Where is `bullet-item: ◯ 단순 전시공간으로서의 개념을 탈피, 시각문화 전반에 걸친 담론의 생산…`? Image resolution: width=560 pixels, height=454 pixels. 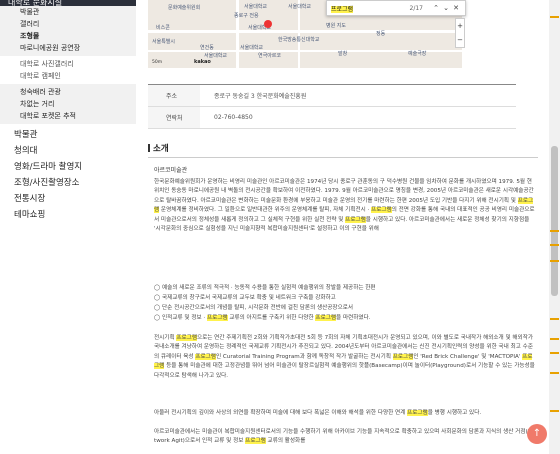 bullet-item: ◯ 단순 전시공간으로서의 개념을 탈피, 시각문화 전반에 걸친 담론의 생산… is located at coordinates (254, 308).